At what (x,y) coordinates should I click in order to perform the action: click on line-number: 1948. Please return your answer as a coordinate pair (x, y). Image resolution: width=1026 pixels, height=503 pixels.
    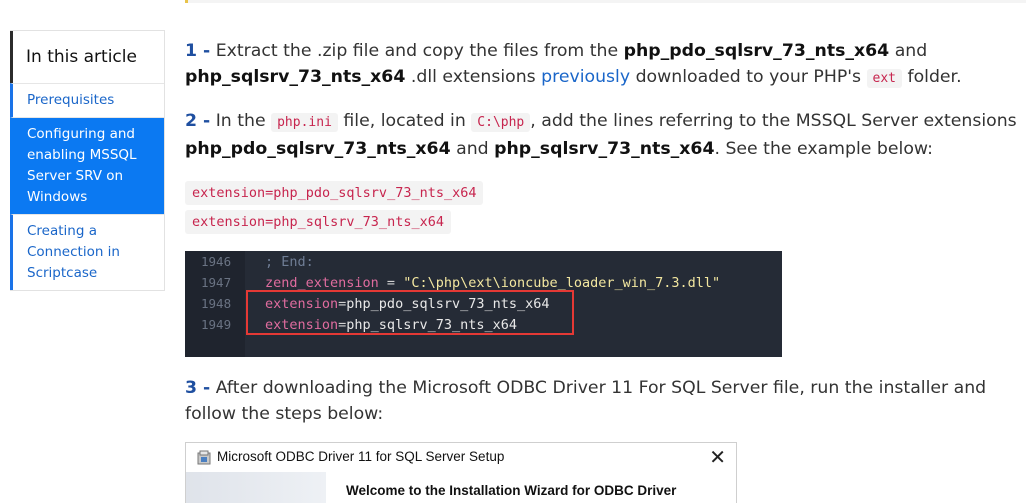
    Looking at the image, I should click on (216, 303).